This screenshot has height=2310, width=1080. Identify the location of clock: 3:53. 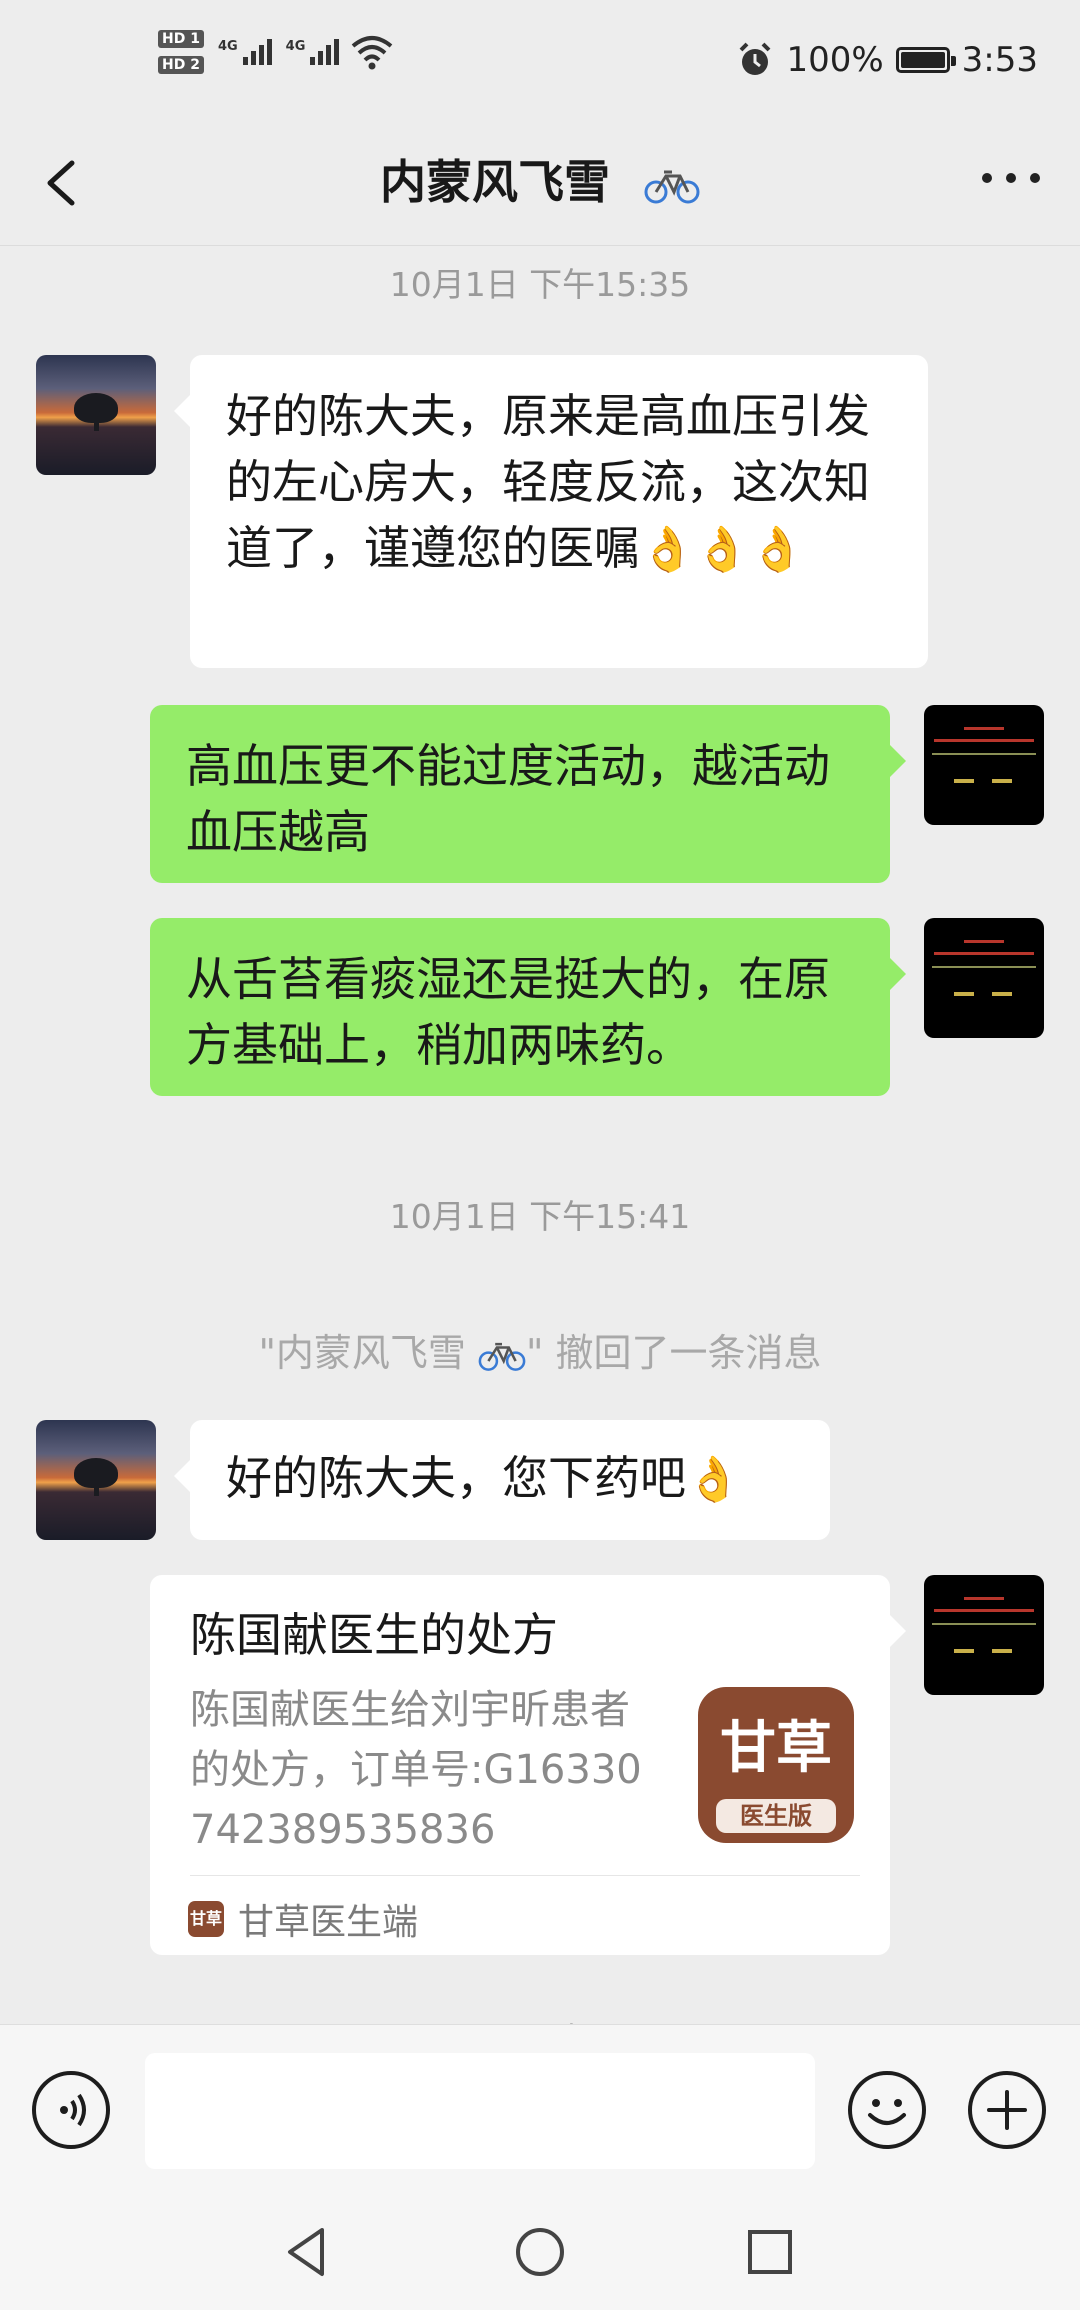
(999, 60).